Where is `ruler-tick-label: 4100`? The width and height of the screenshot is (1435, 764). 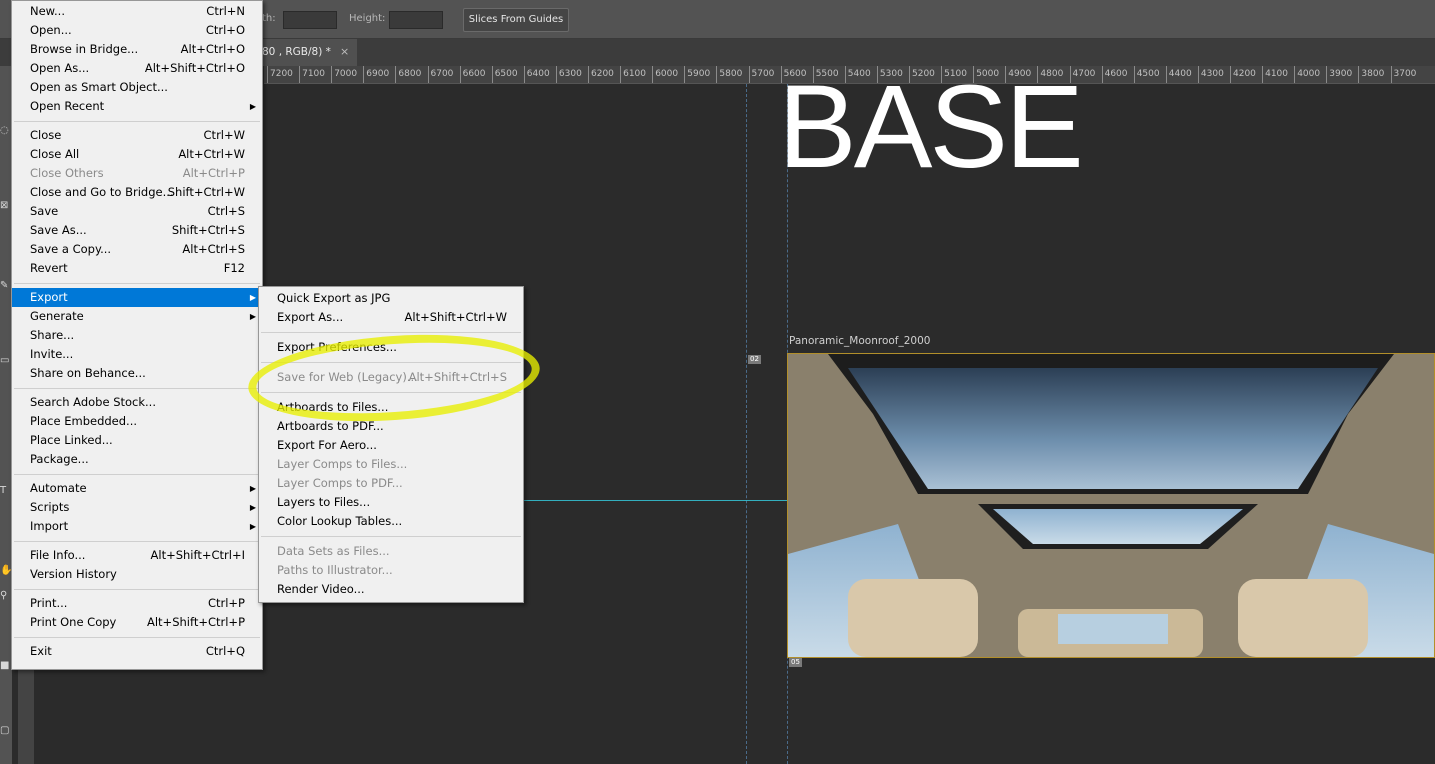
ruler-tick-label: 4100 is located at coordinates (1276, 74).